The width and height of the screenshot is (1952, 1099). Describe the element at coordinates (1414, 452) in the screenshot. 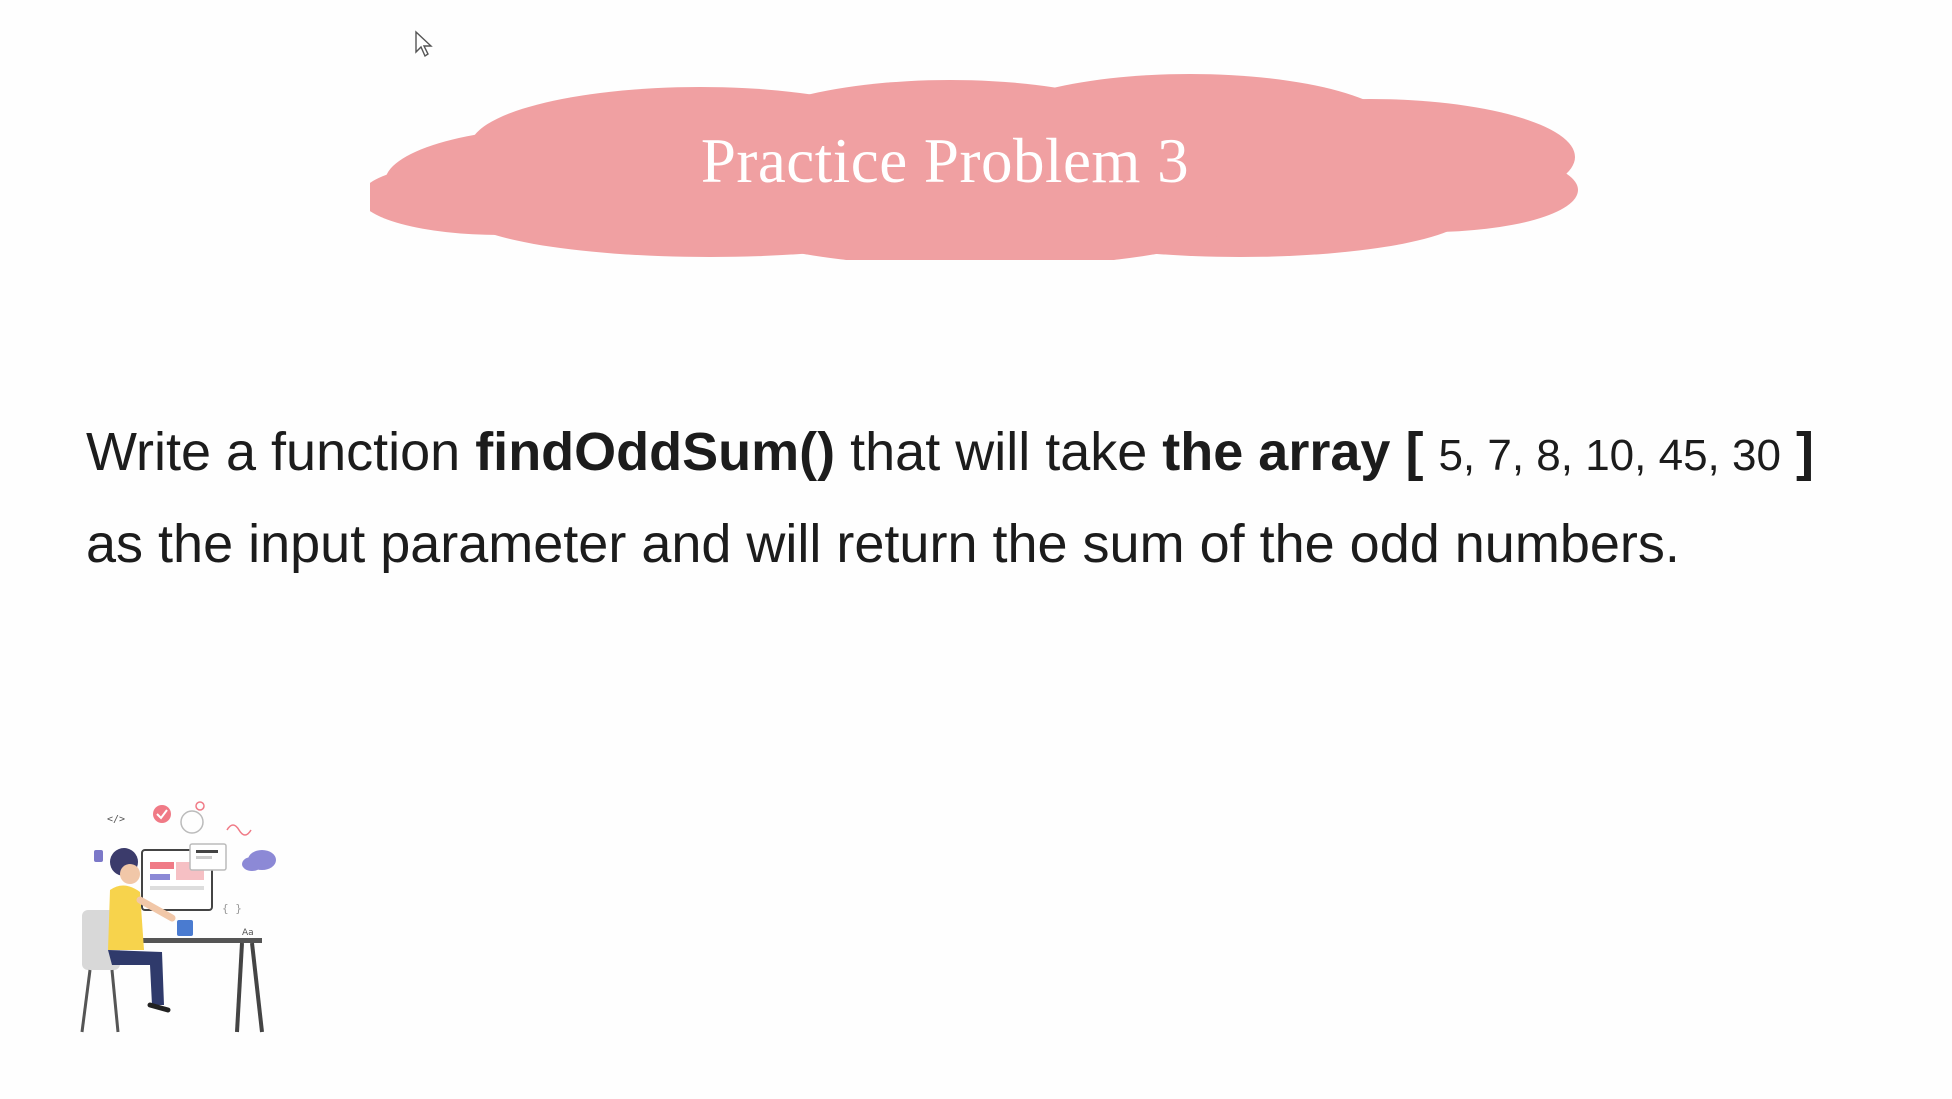

I see `open-bracket: [` at that location.